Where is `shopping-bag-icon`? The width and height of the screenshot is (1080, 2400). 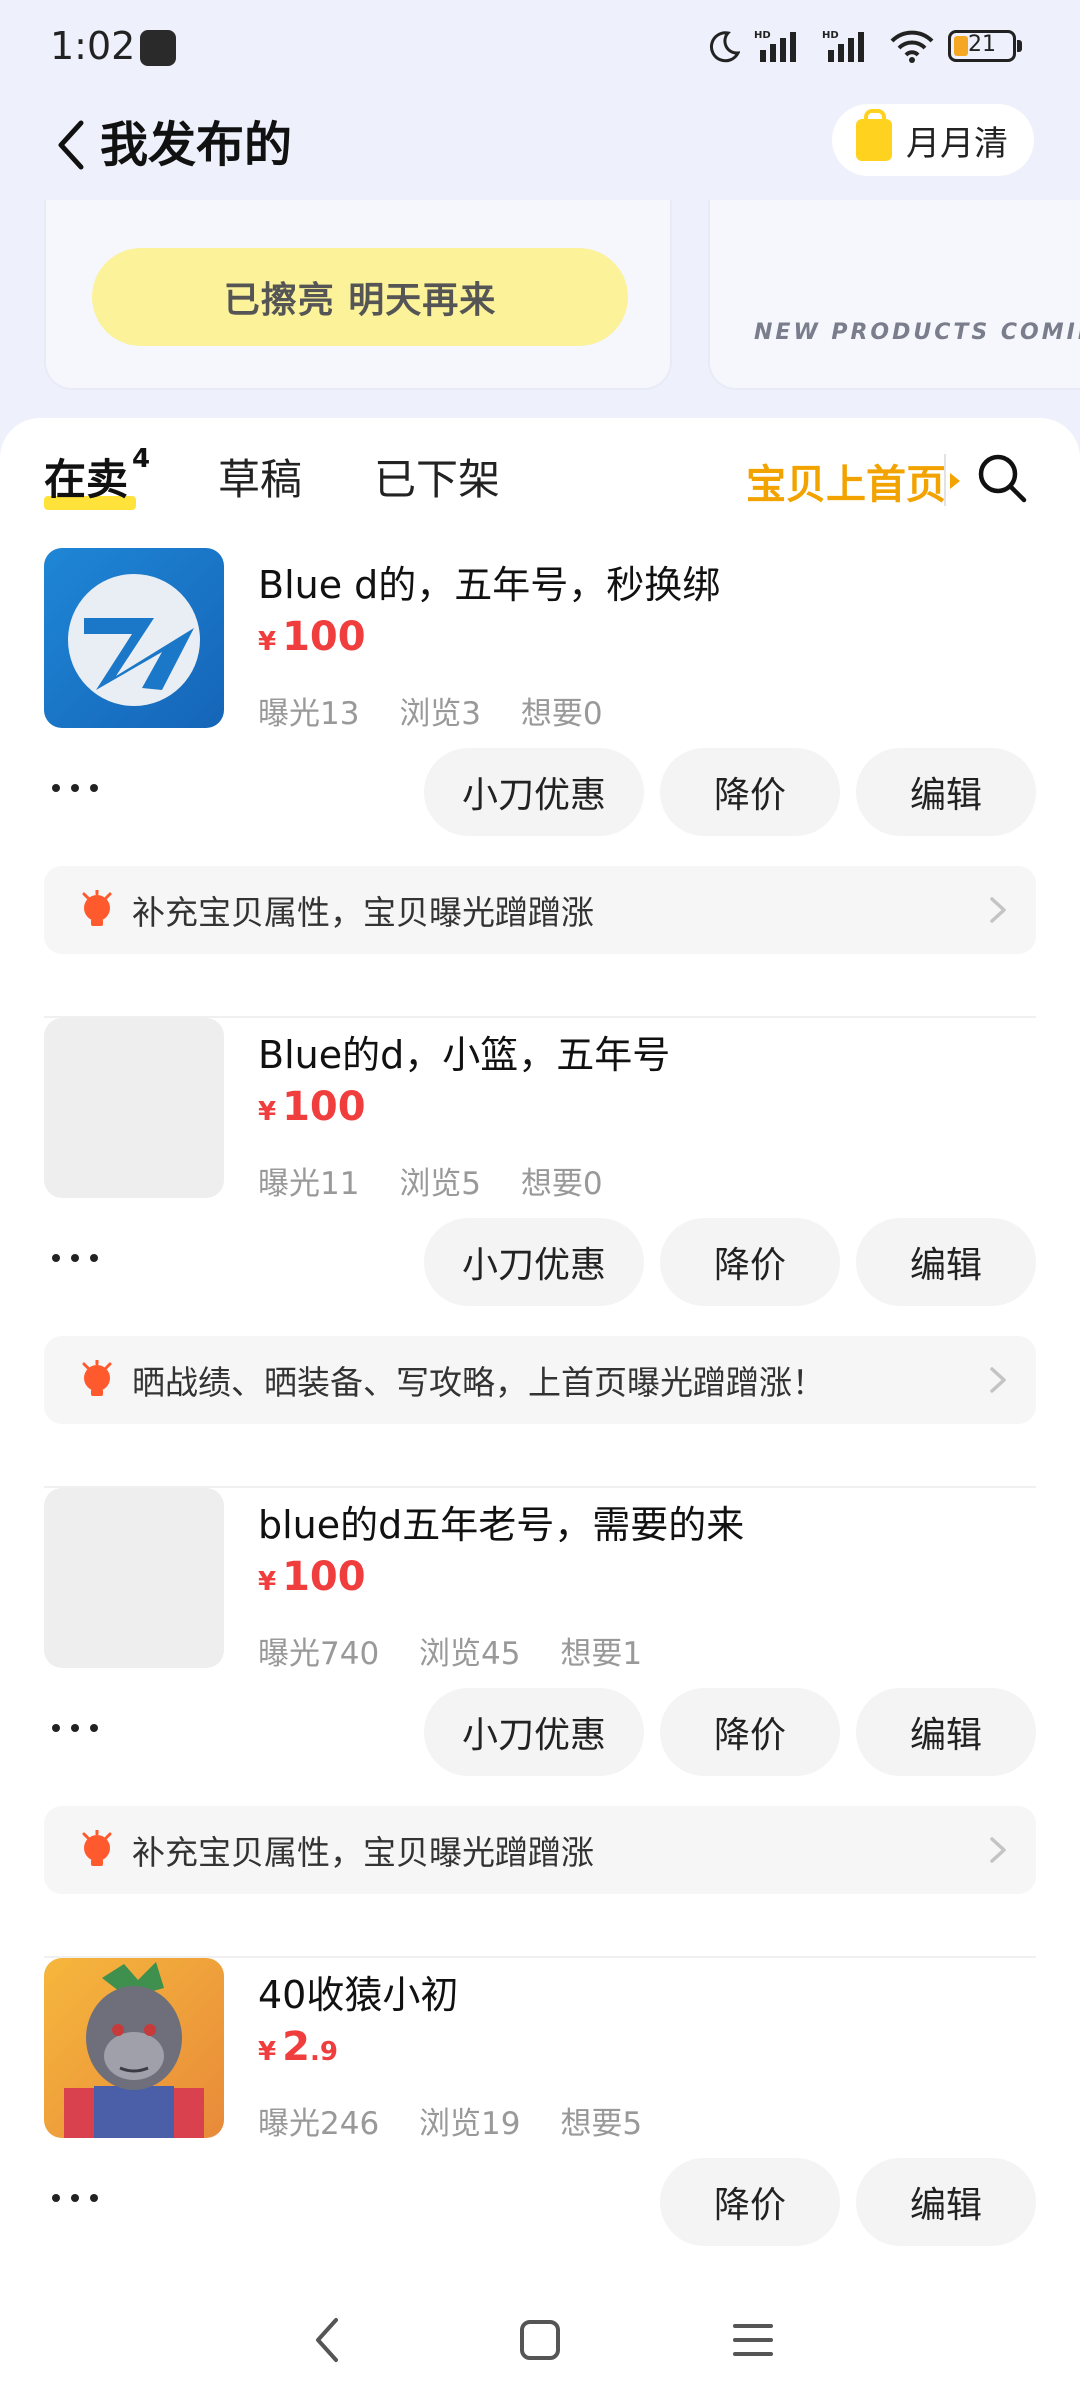 shopping-bag-icon is located at coordinates (874, 135).